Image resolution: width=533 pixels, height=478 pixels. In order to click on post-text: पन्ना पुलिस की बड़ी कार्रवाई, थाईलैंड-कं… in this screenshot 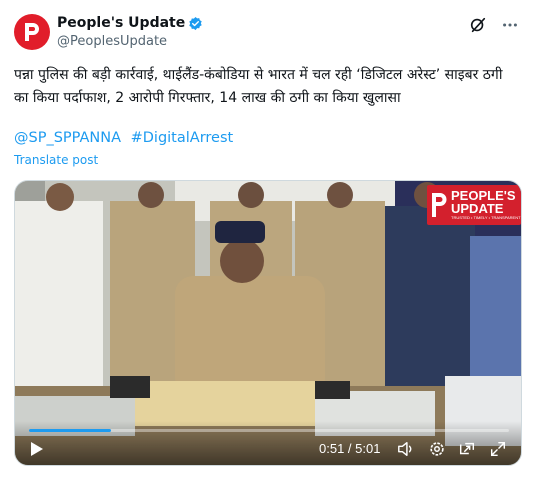, I will do `click(258, 86)`.